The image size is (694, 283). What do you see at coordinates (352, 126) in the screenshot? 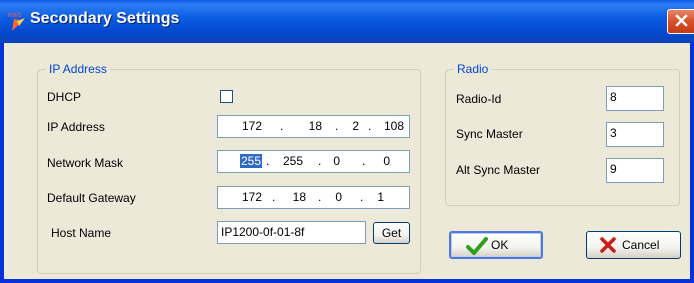
I see `ip-address-octet-3: 2` at bounding box center [352, 126].